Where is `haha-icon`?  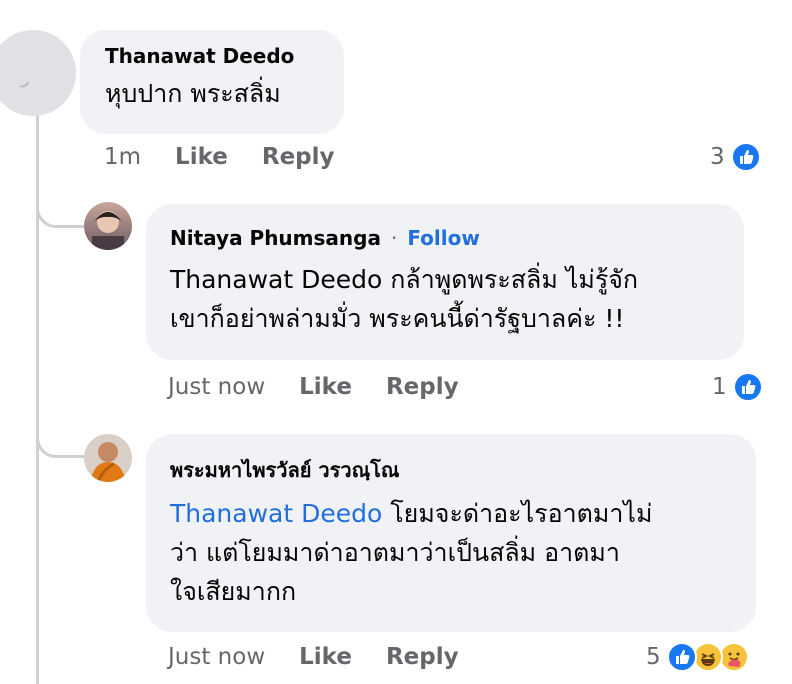 haha-icon is located at coordinates (707, 657).